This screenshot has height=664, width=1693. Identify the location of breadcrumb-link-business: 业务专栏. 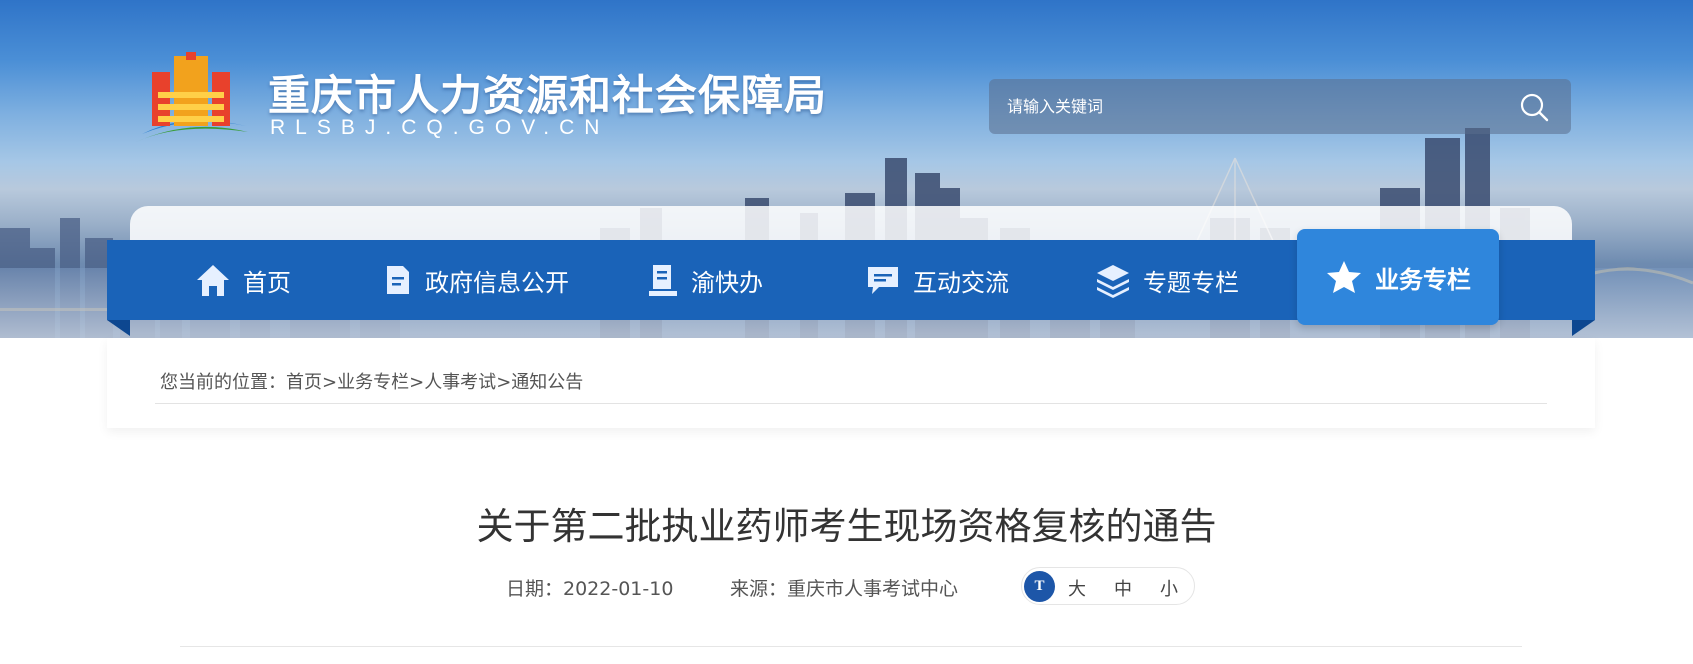
(373, 382).